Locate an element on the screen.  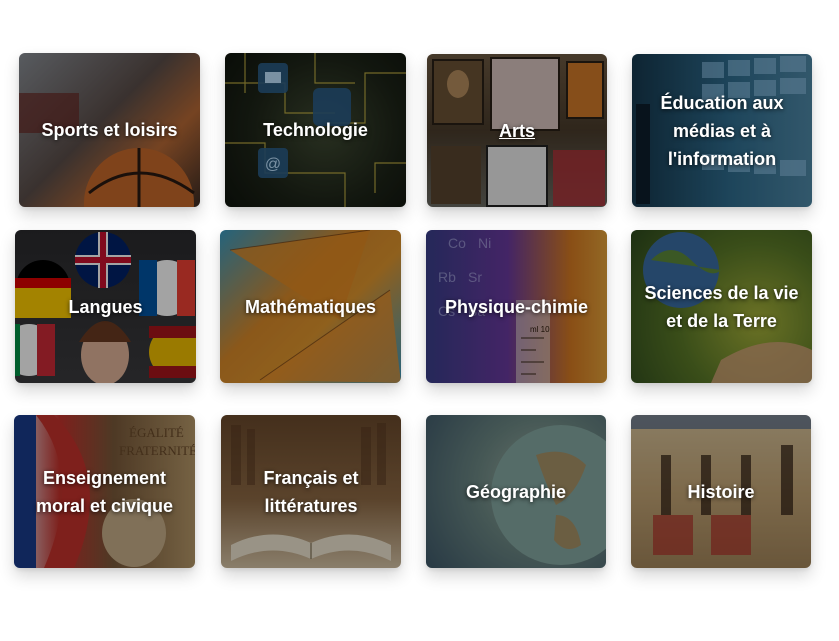
subject-label: Enseignement moral et civique is located at coordinates (104, 491).